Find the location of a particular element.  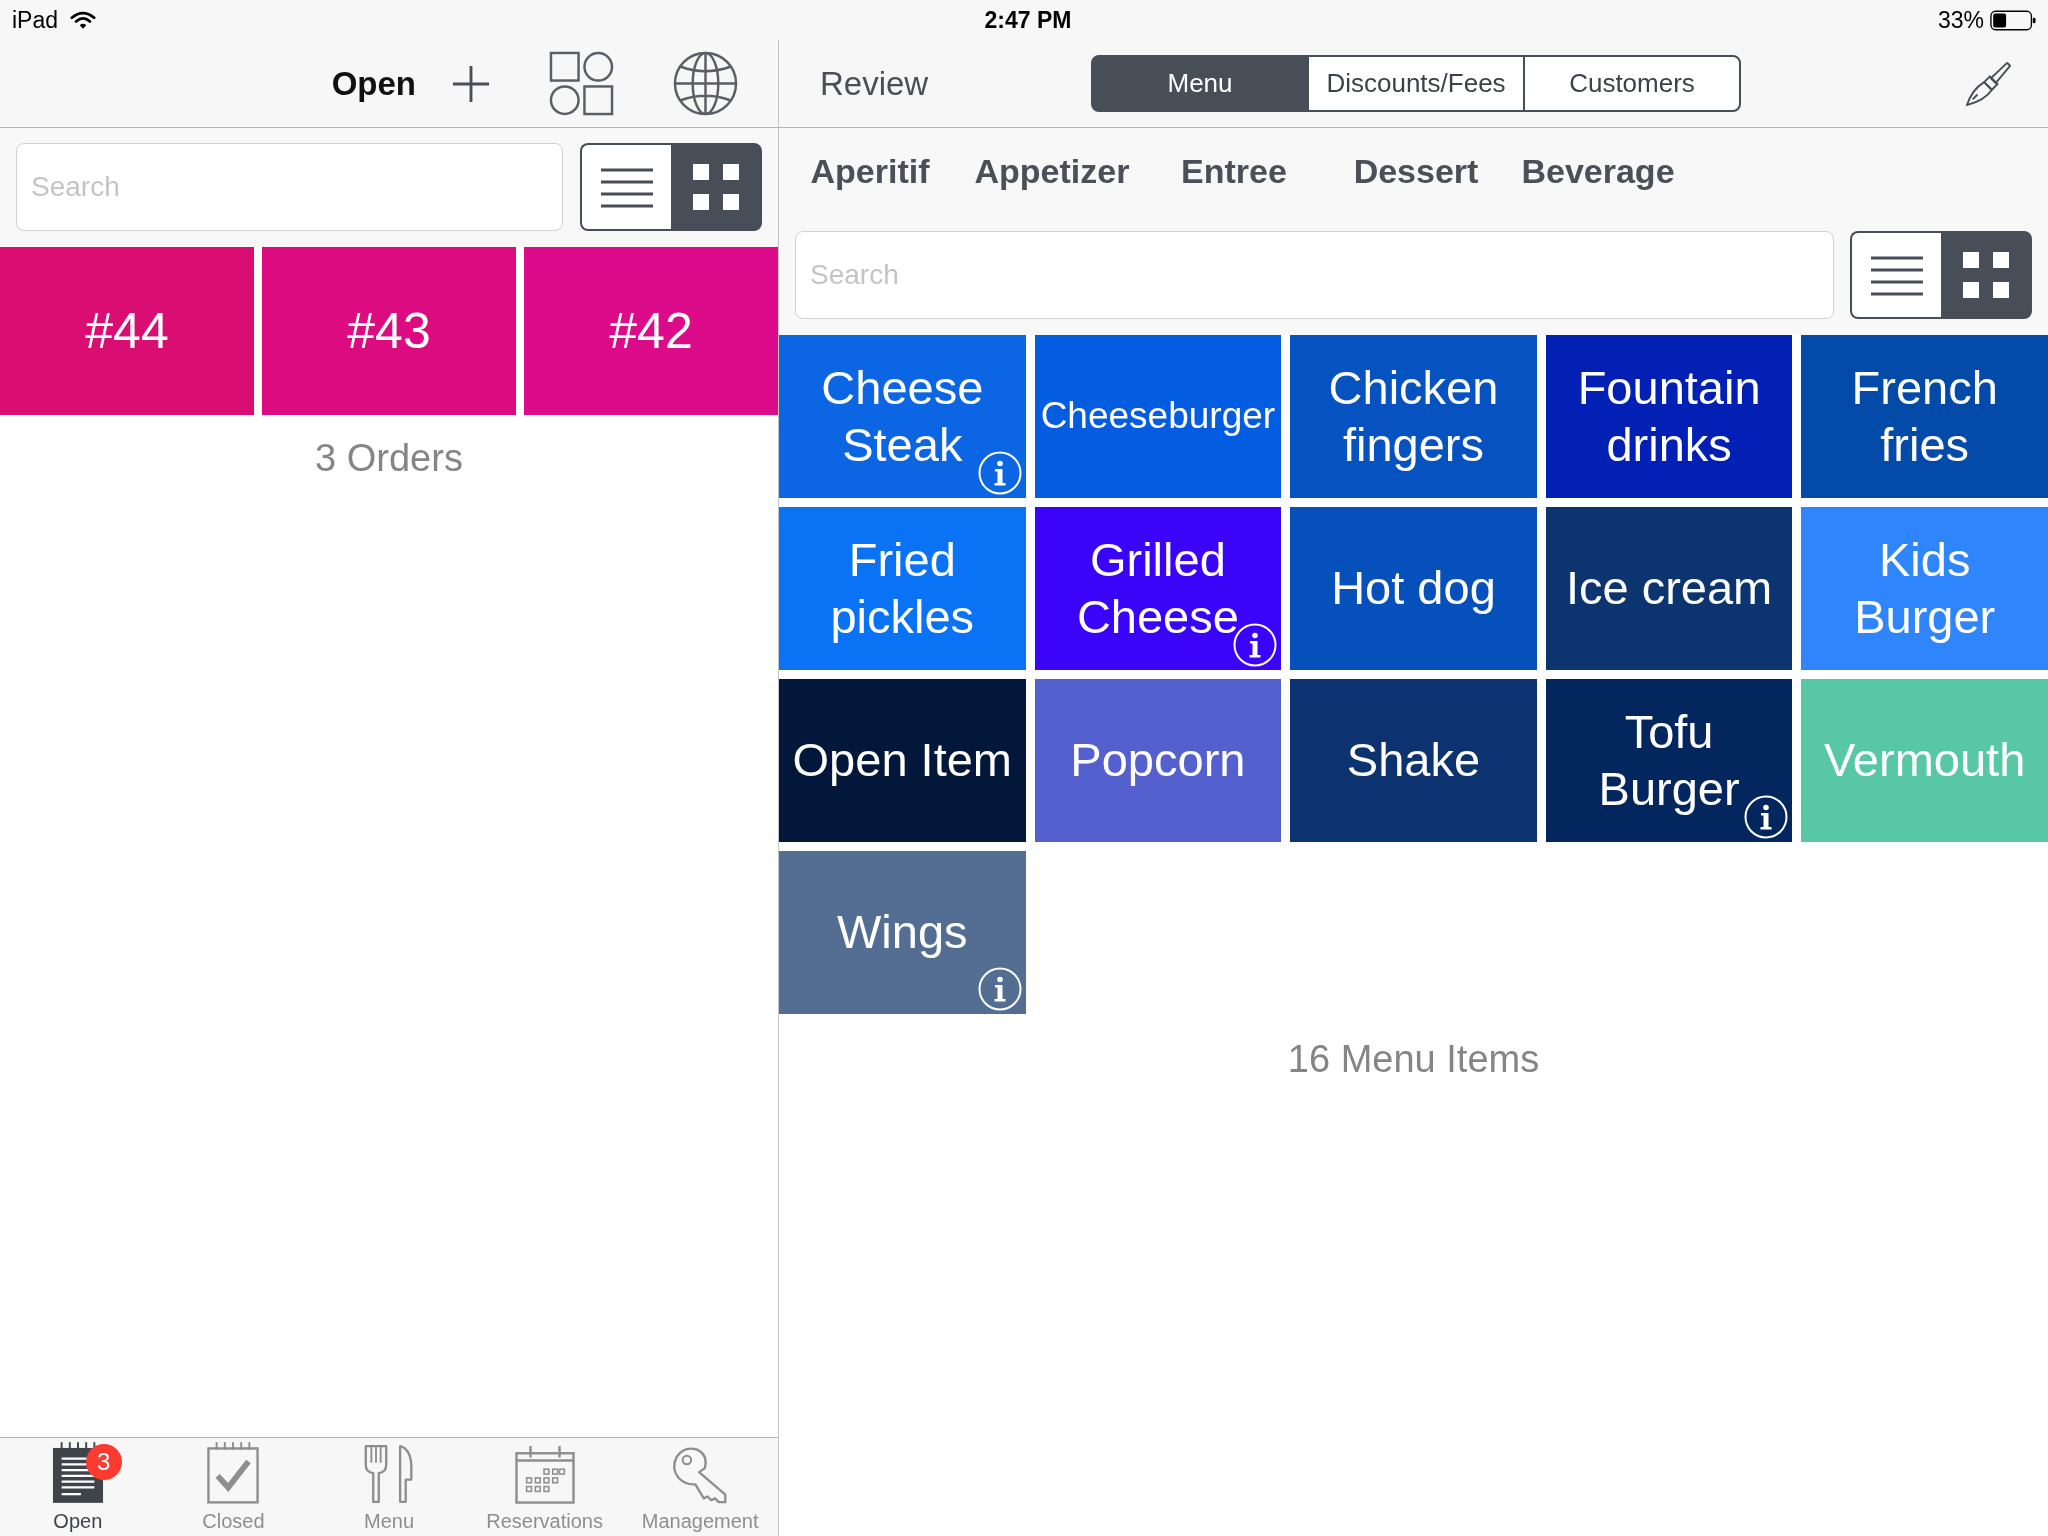

order-tile: #44 is located at coordinates (127, 331).